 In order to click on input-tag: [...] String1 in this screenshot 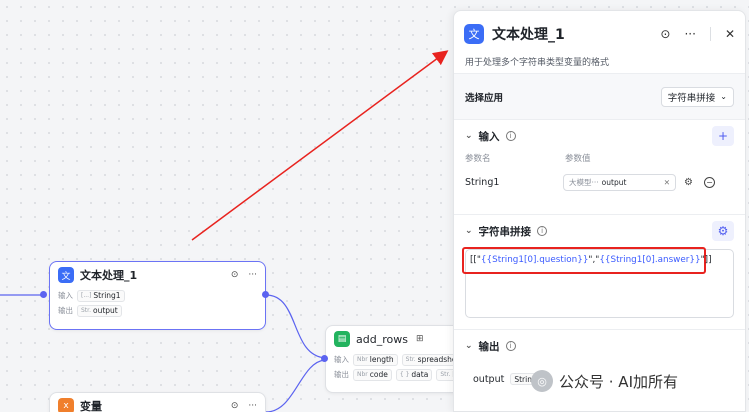, I will do `click(101, 295)`.